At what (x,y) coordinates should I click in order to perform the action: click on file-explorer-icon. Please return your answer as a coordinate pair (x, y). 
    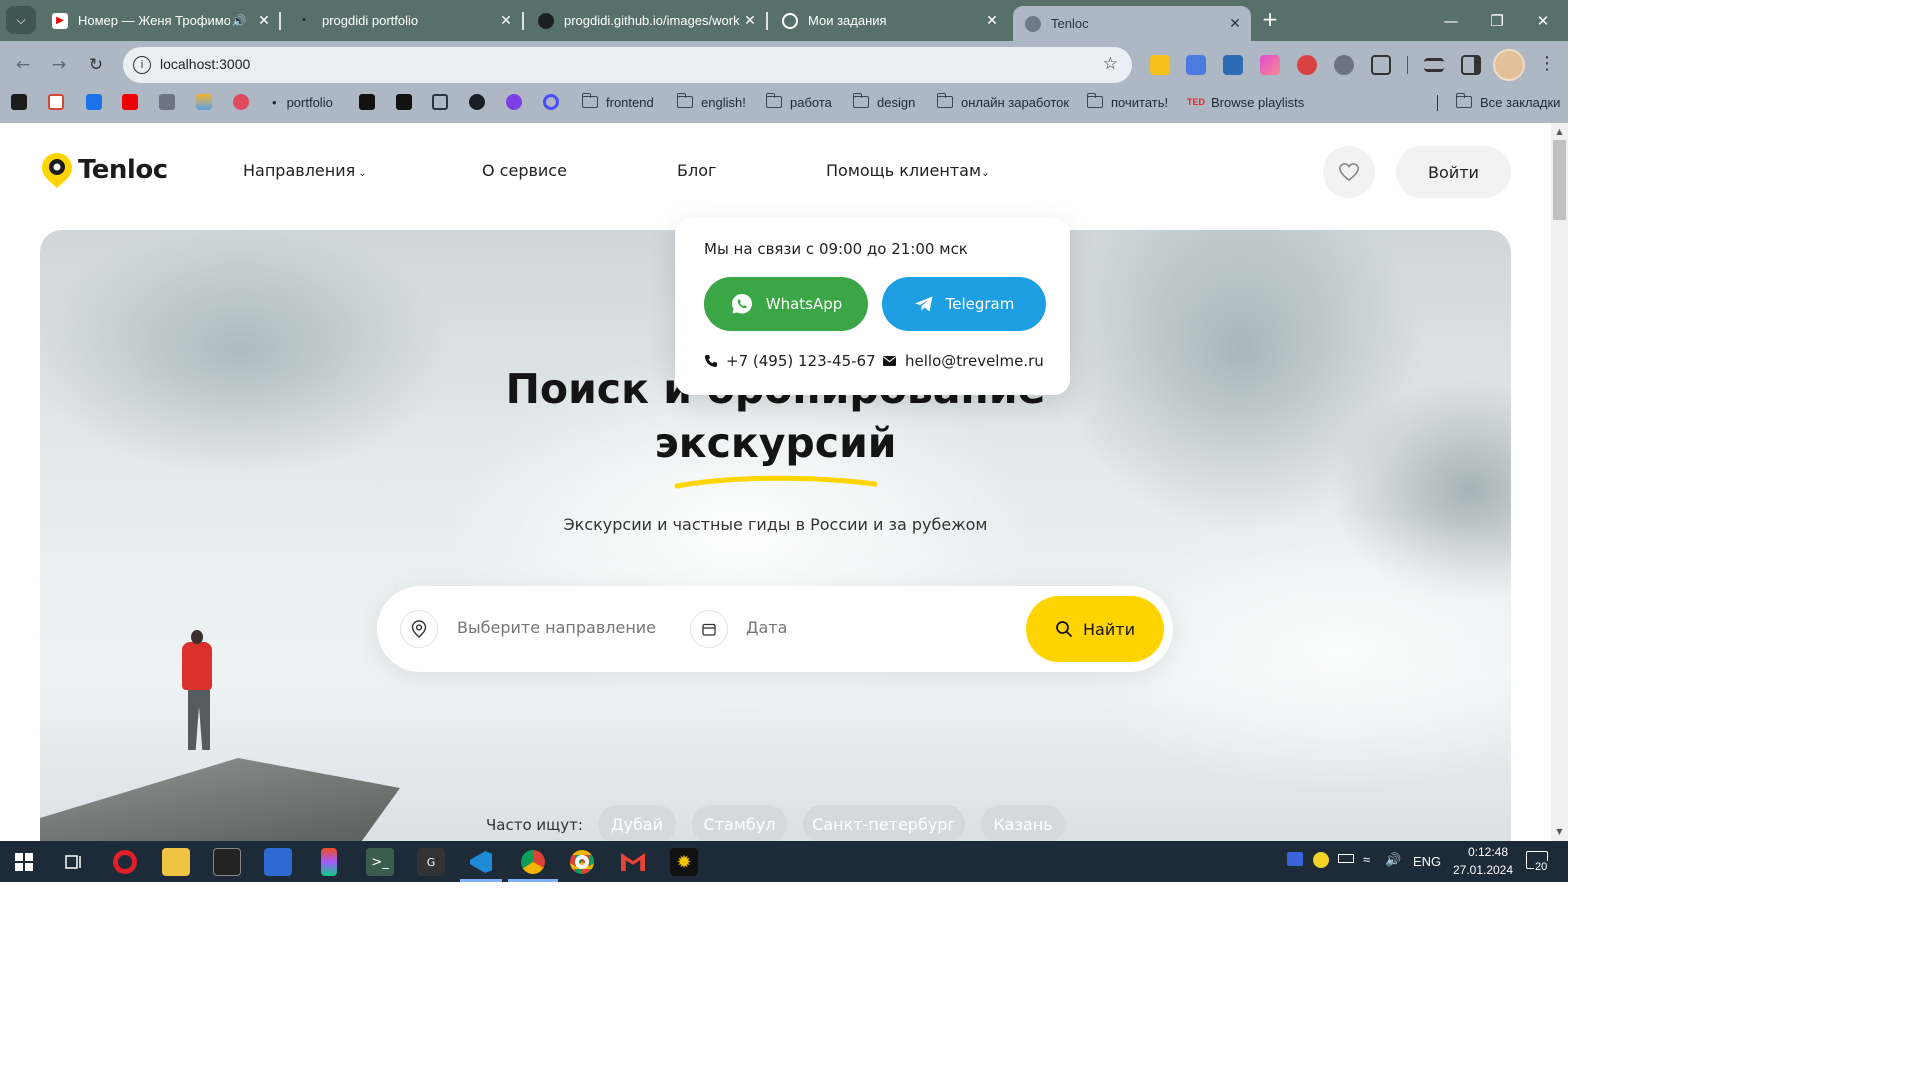
    Looking at the image, I should click on (176, 862).